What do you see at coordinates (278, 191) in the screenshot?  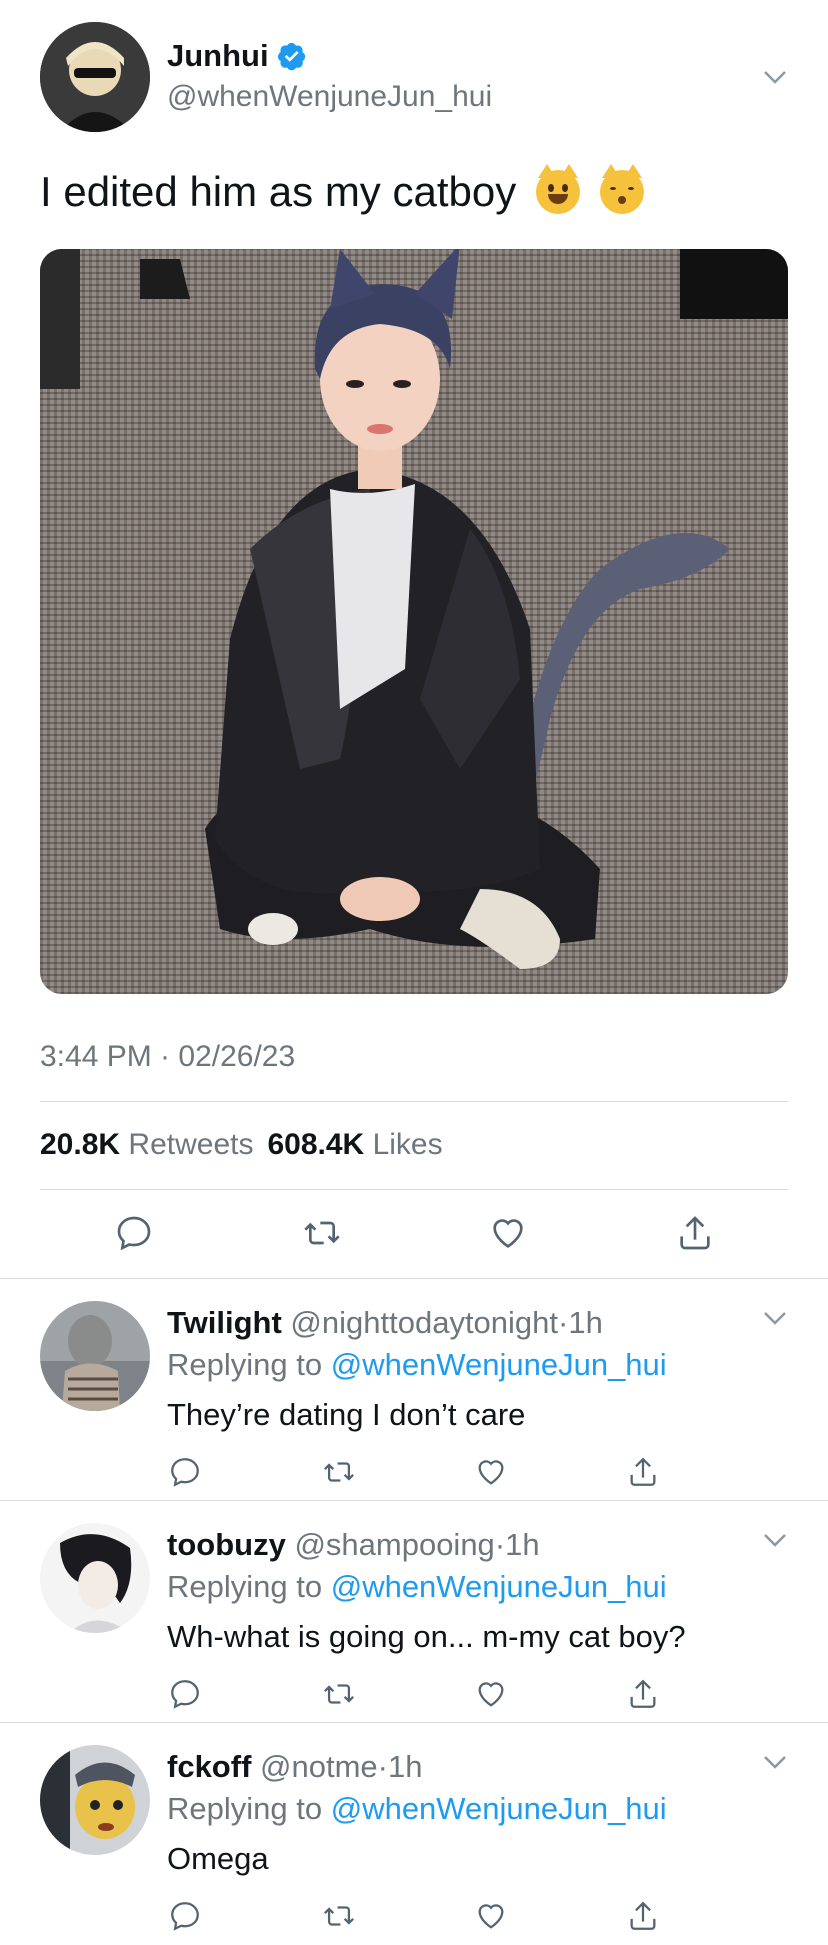 I see `tweet-text-content: I edited him as my catboy` at bounding box center [278, 191].